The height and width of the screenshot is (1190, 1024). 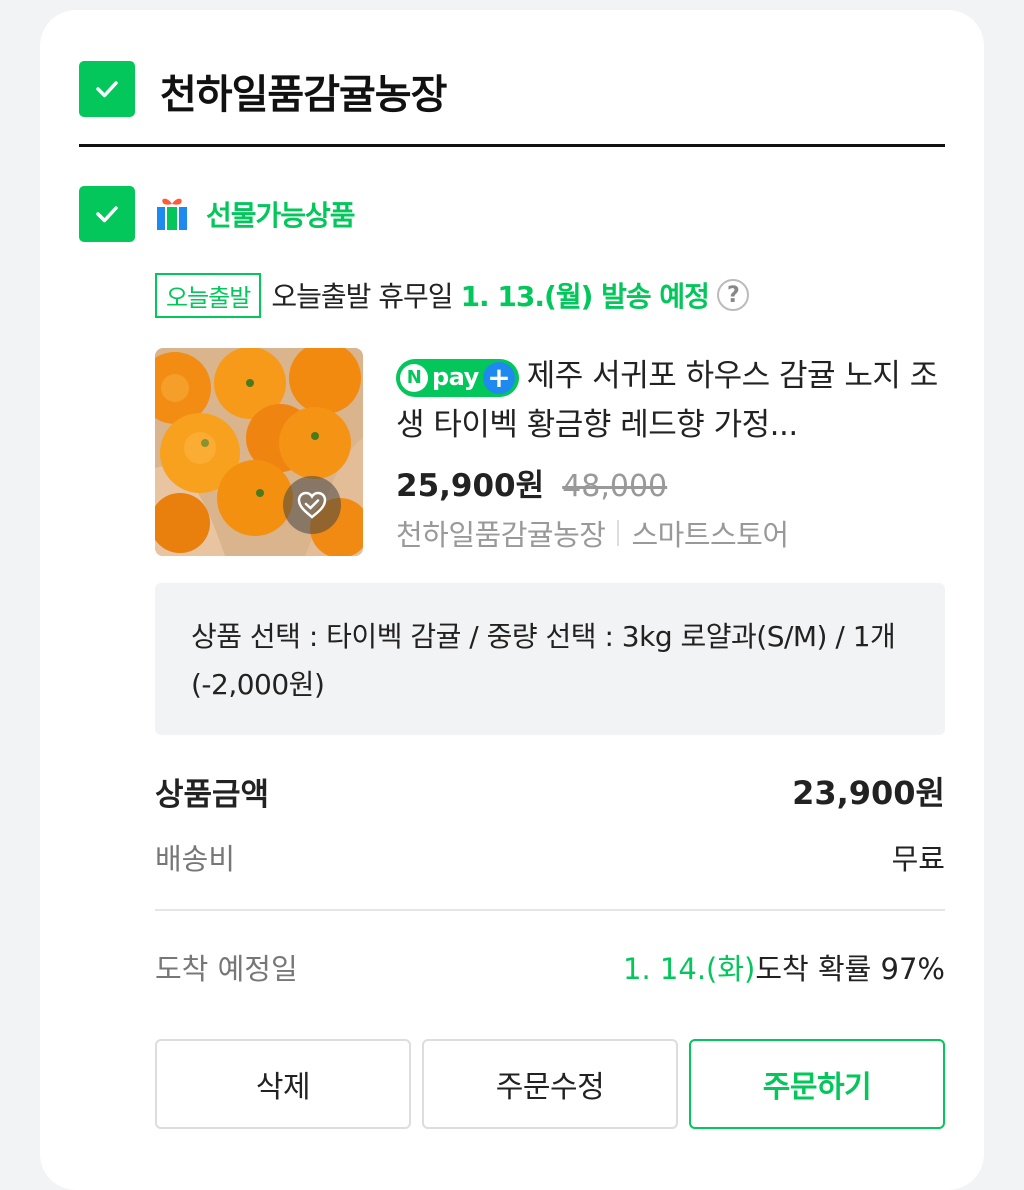 What do you see at coordinates (585, 296) in the screenshot?
I see `shipping-date: 1. 13.(월) 발송 예정` at bounding box center [585, 296].